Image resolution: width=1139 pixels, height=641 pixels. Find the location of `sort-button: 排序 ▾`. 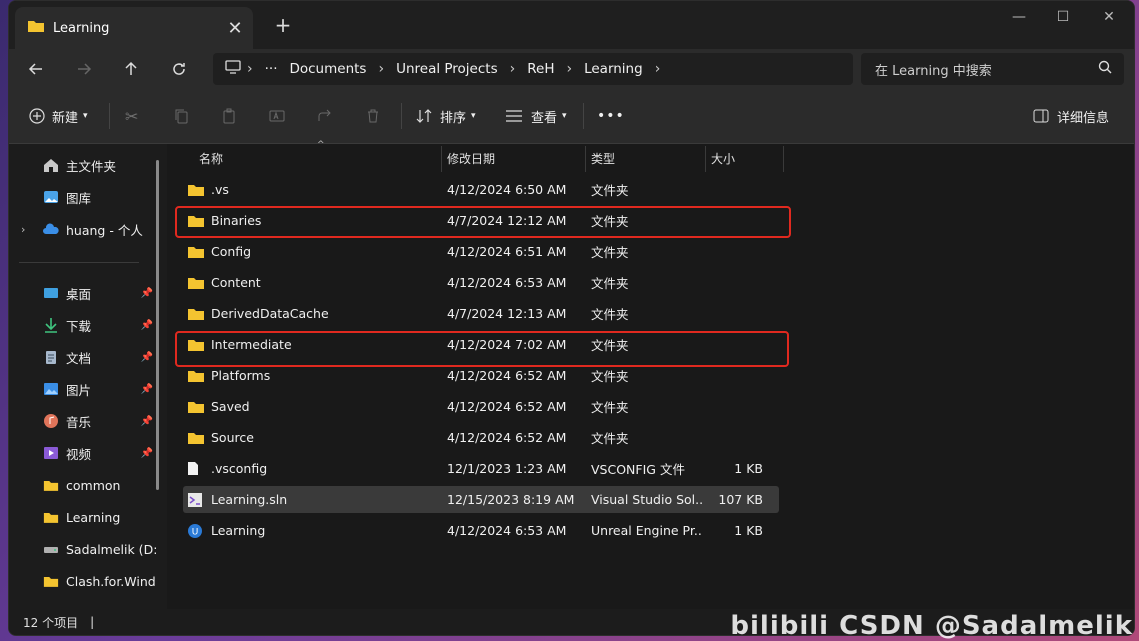

sort-button: 排序 ▾ is located at coordinates (445, 116).